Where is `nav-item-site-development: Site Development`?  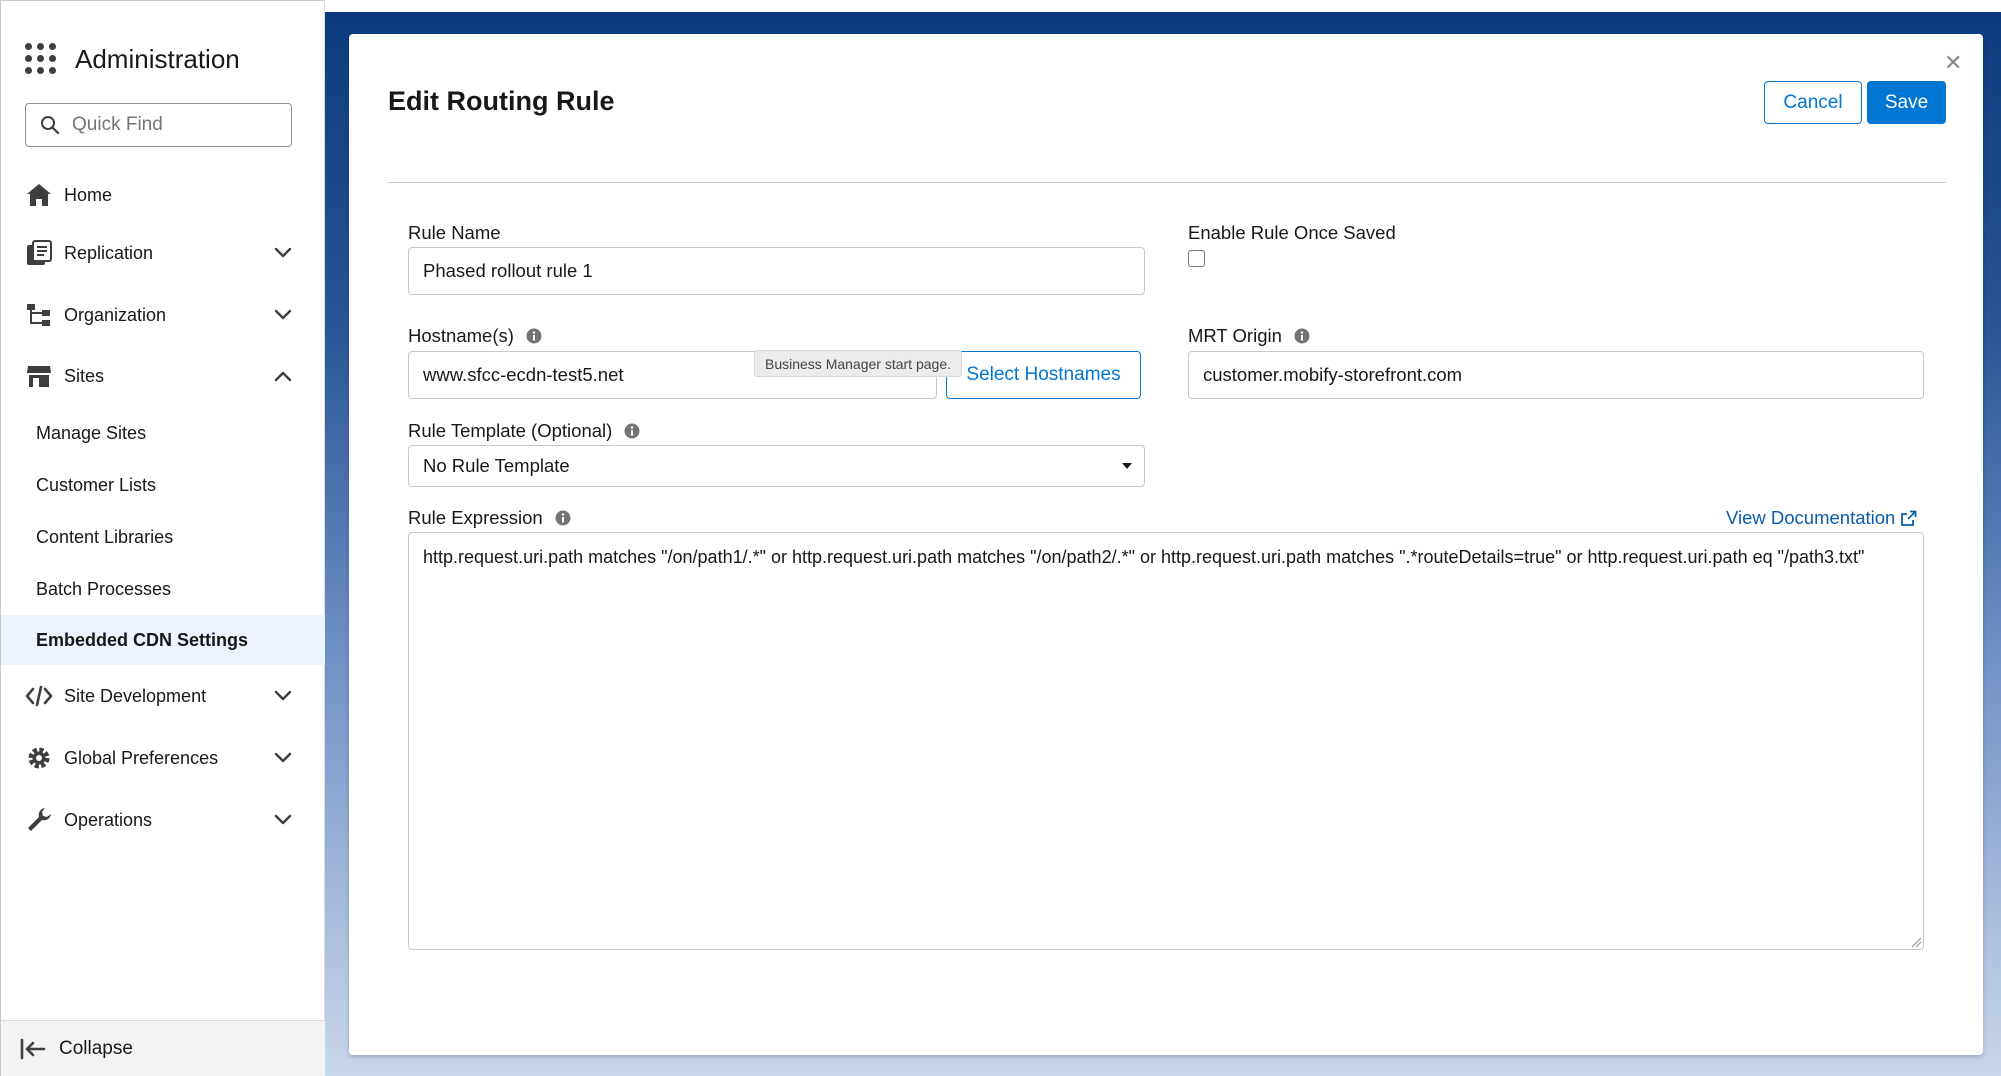
nav-item-site-development: Site Development is located at coordinates (163, 696).